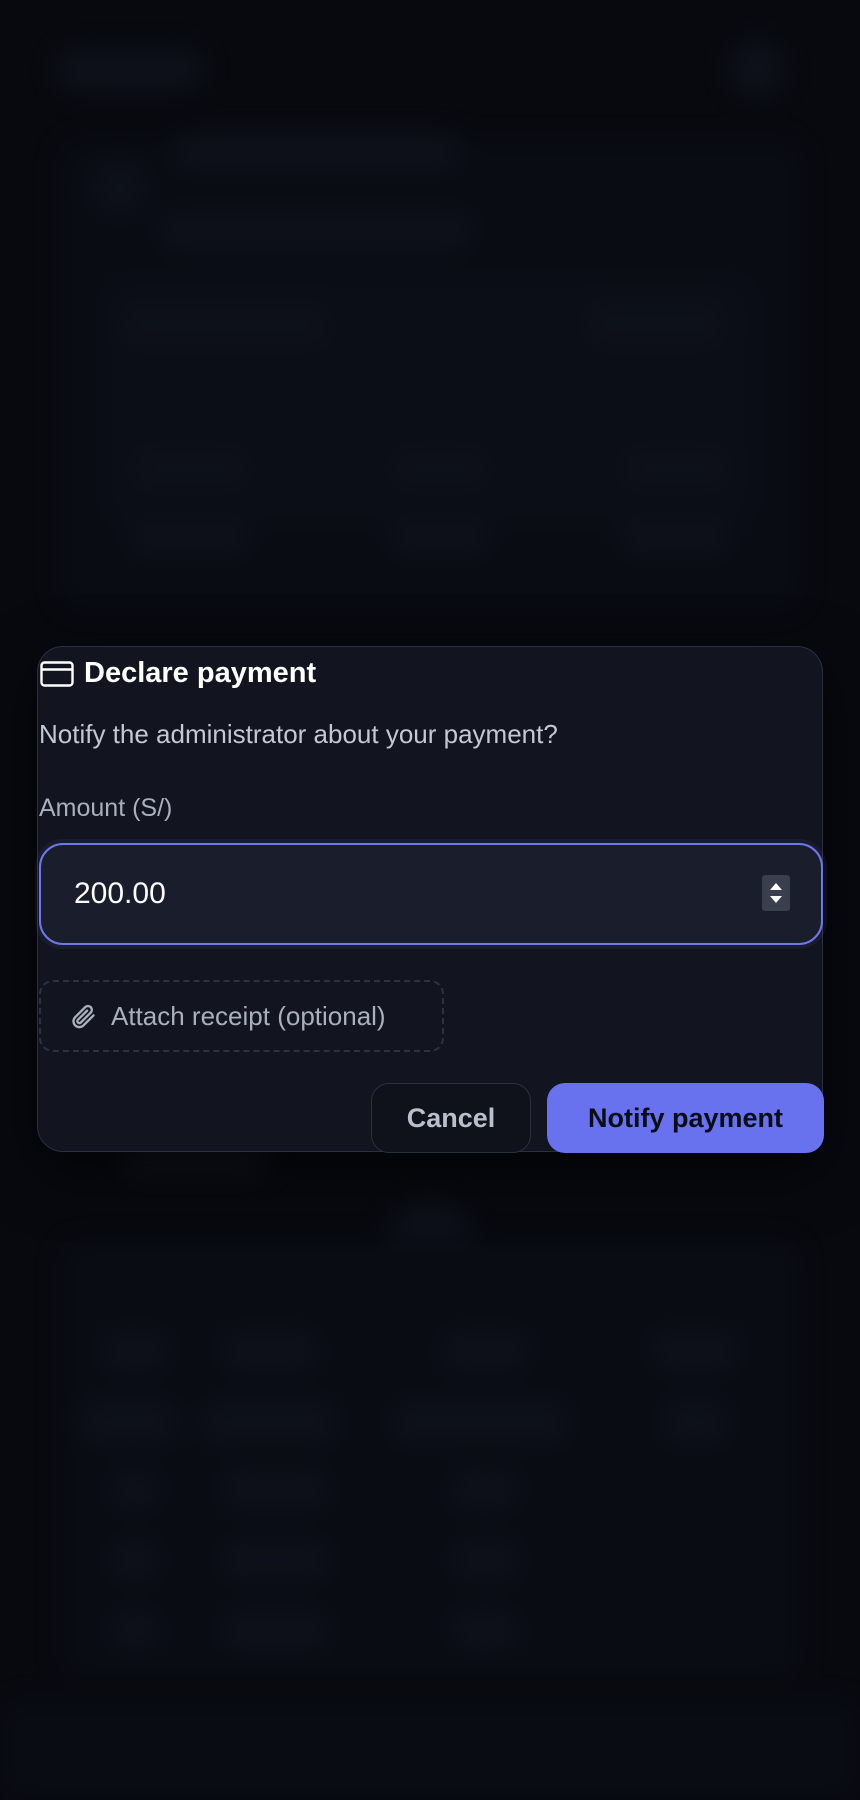 This screenshot has width=860, height=1800. What do you see at coordinates (451, 1118) in the screenshot?
I see `cancel-button: Cancel` at bounding box center [451, 1118].